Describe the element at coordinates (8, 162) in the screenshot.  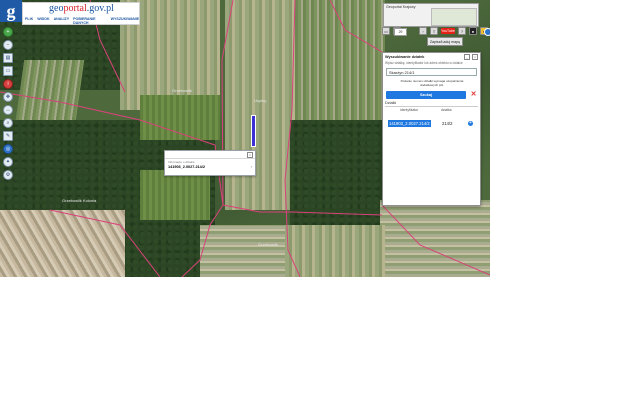
I see `compass-icon: ✦` at that location.